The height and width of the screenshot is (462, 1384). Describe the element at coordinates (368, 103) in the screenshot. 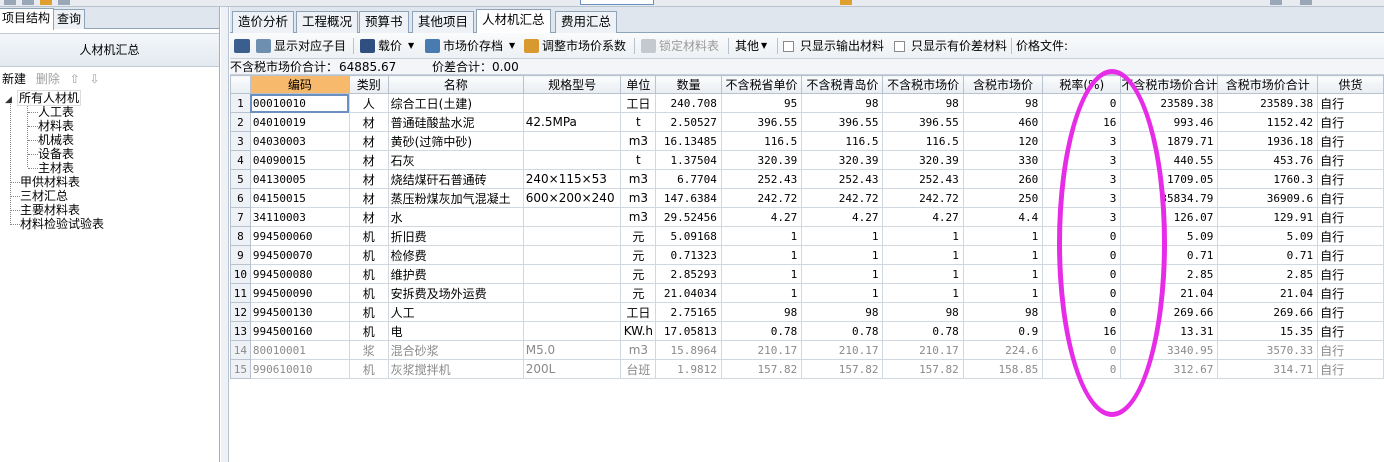

I see `category-cell: 人` at that location.